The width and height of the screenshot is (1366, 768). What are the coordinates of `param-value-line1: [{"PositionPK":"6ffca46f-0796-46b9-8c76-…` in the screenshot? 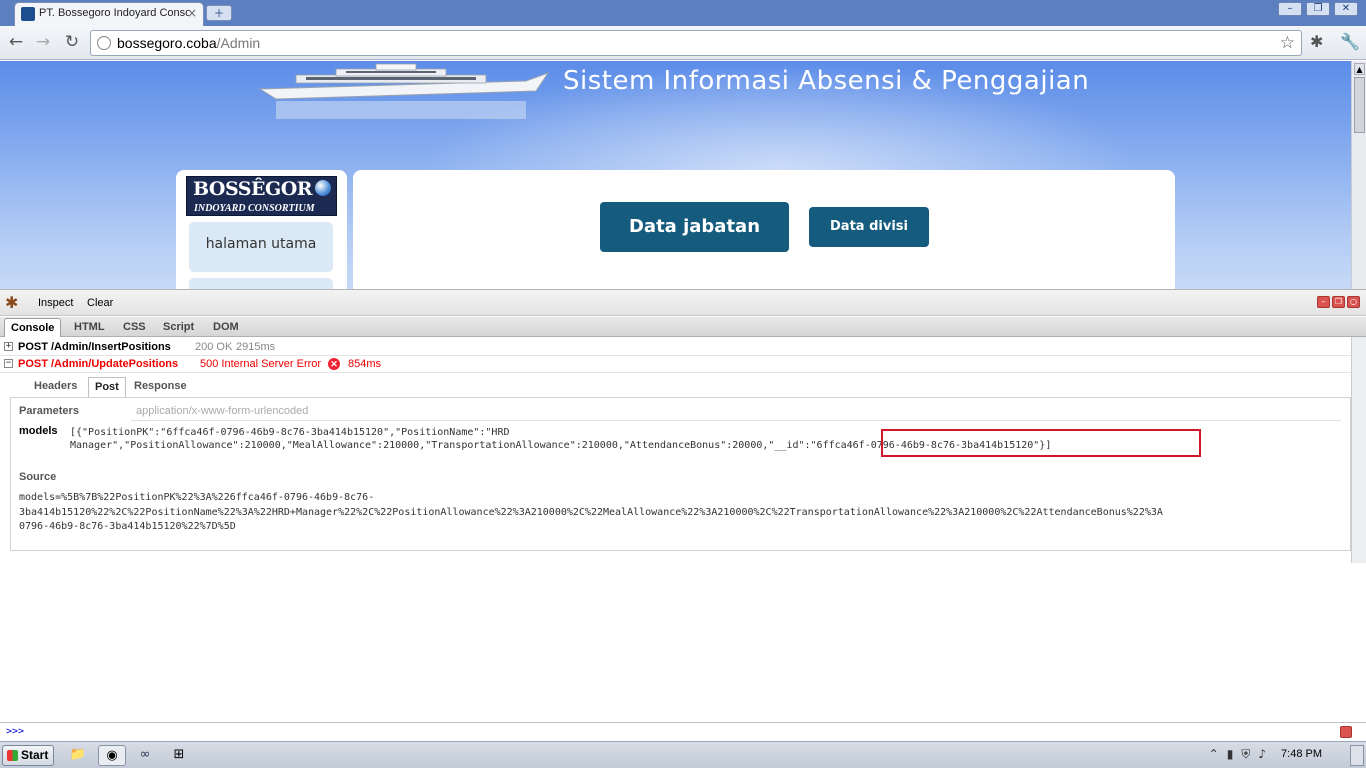 It's located at (290, 432).